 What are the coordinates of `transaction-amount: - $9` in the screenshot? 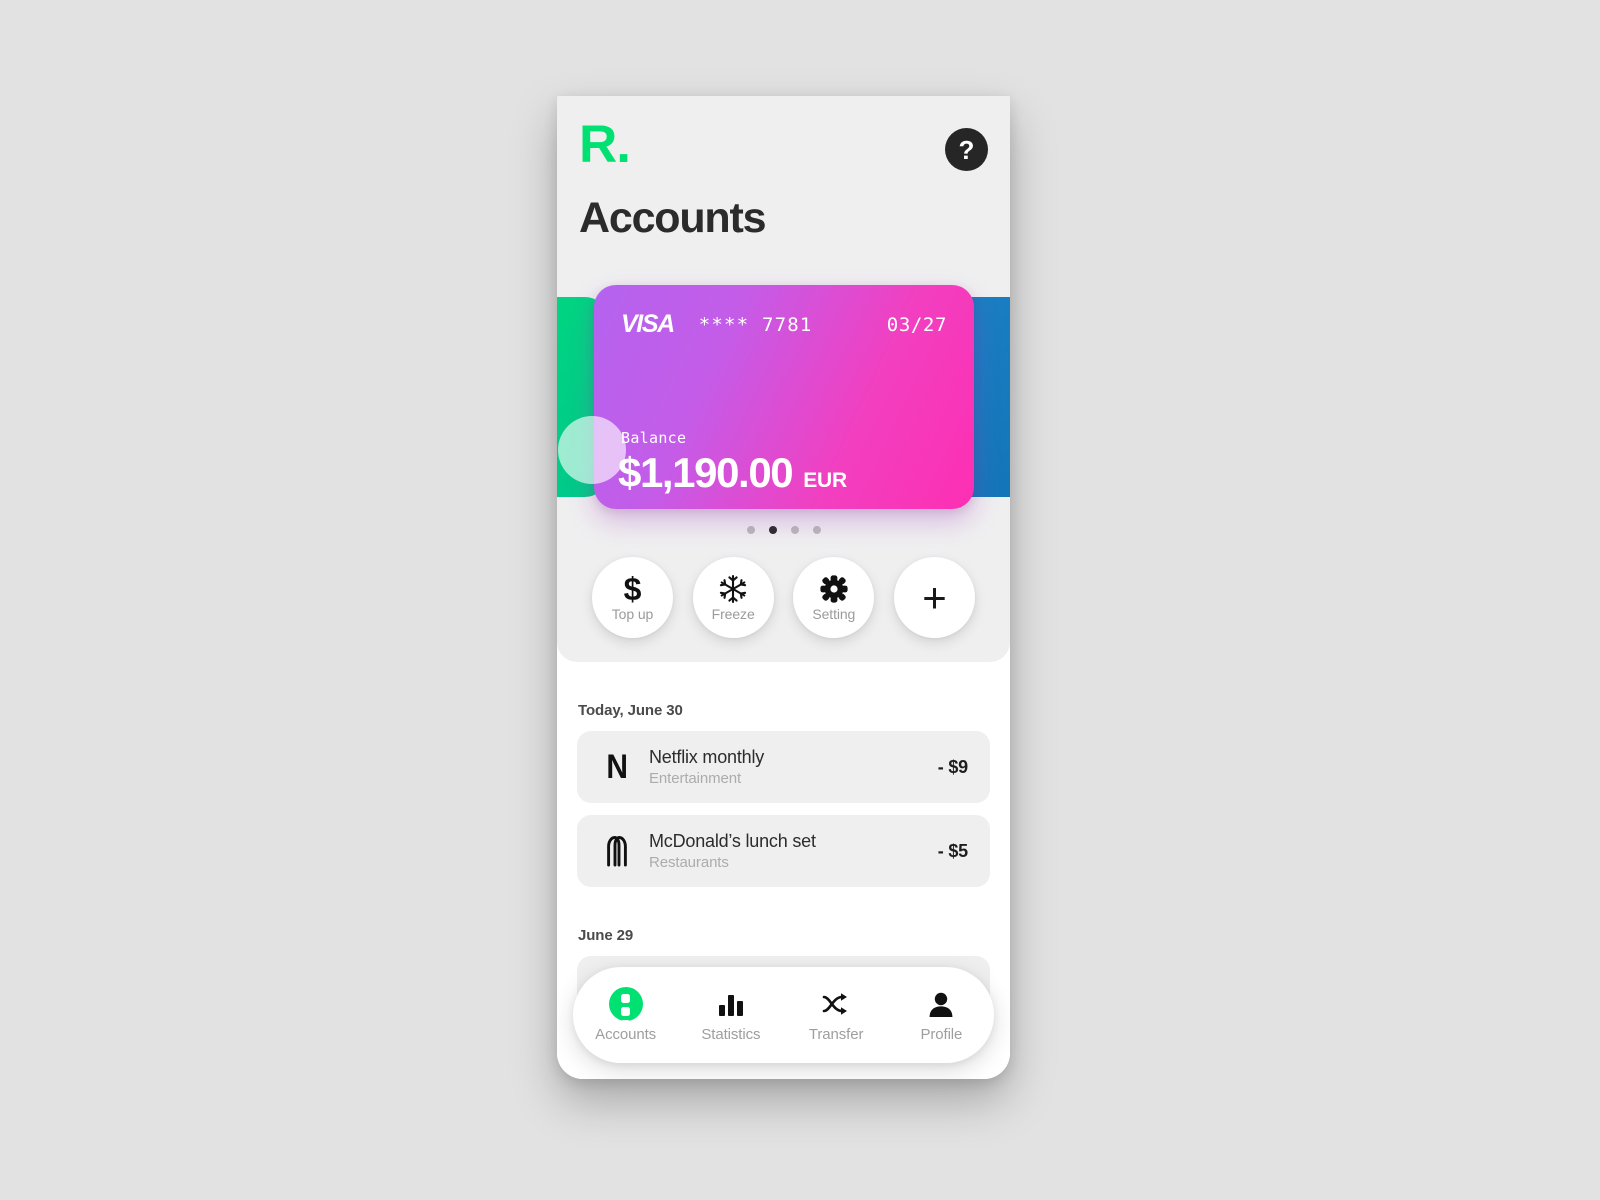 It's located at (952, 766).